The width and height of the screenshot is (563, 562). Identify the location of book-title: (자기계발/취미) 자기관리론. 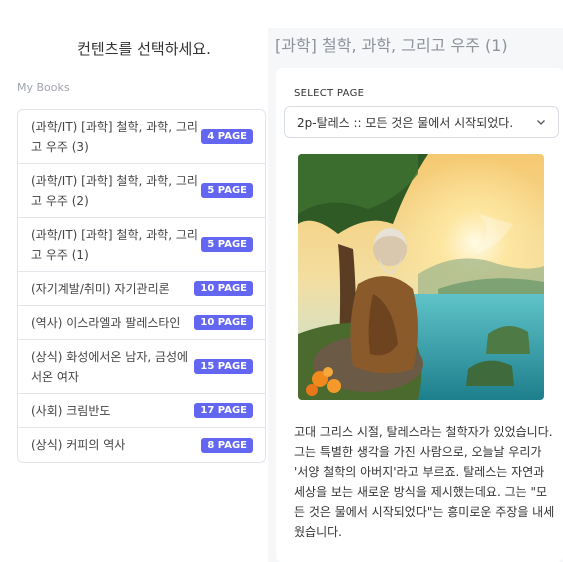
(100, 288).